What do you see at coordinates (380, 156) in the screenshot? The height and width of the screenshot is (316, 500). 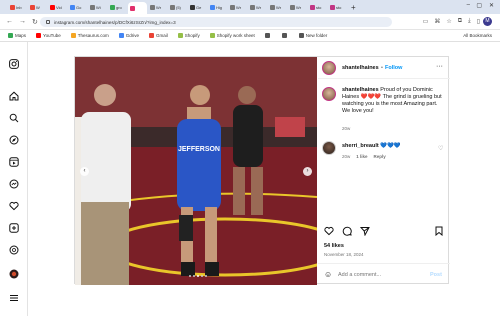 I see `reply-button: Reply` at bounding box center [380, 156].